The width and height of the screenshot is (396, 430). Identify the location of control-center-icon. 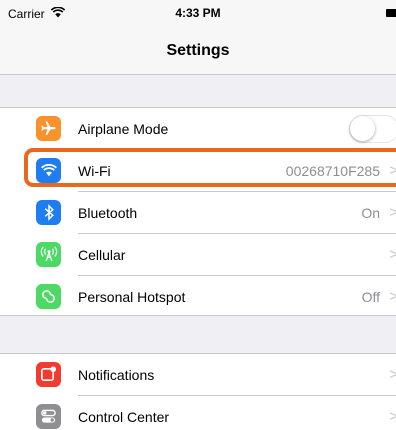
(48, 416).